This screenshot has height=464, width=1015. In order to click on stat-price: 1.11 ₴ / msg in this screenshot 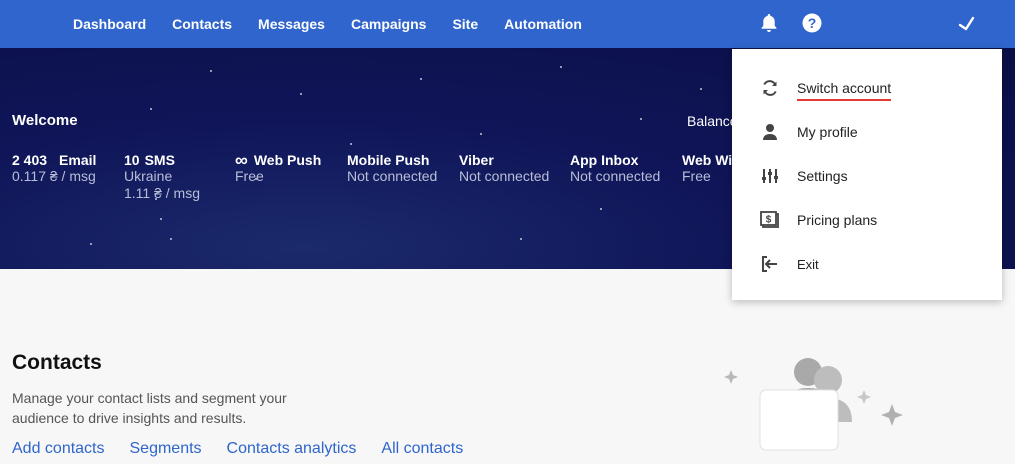, I will do `click(162, 193)`.